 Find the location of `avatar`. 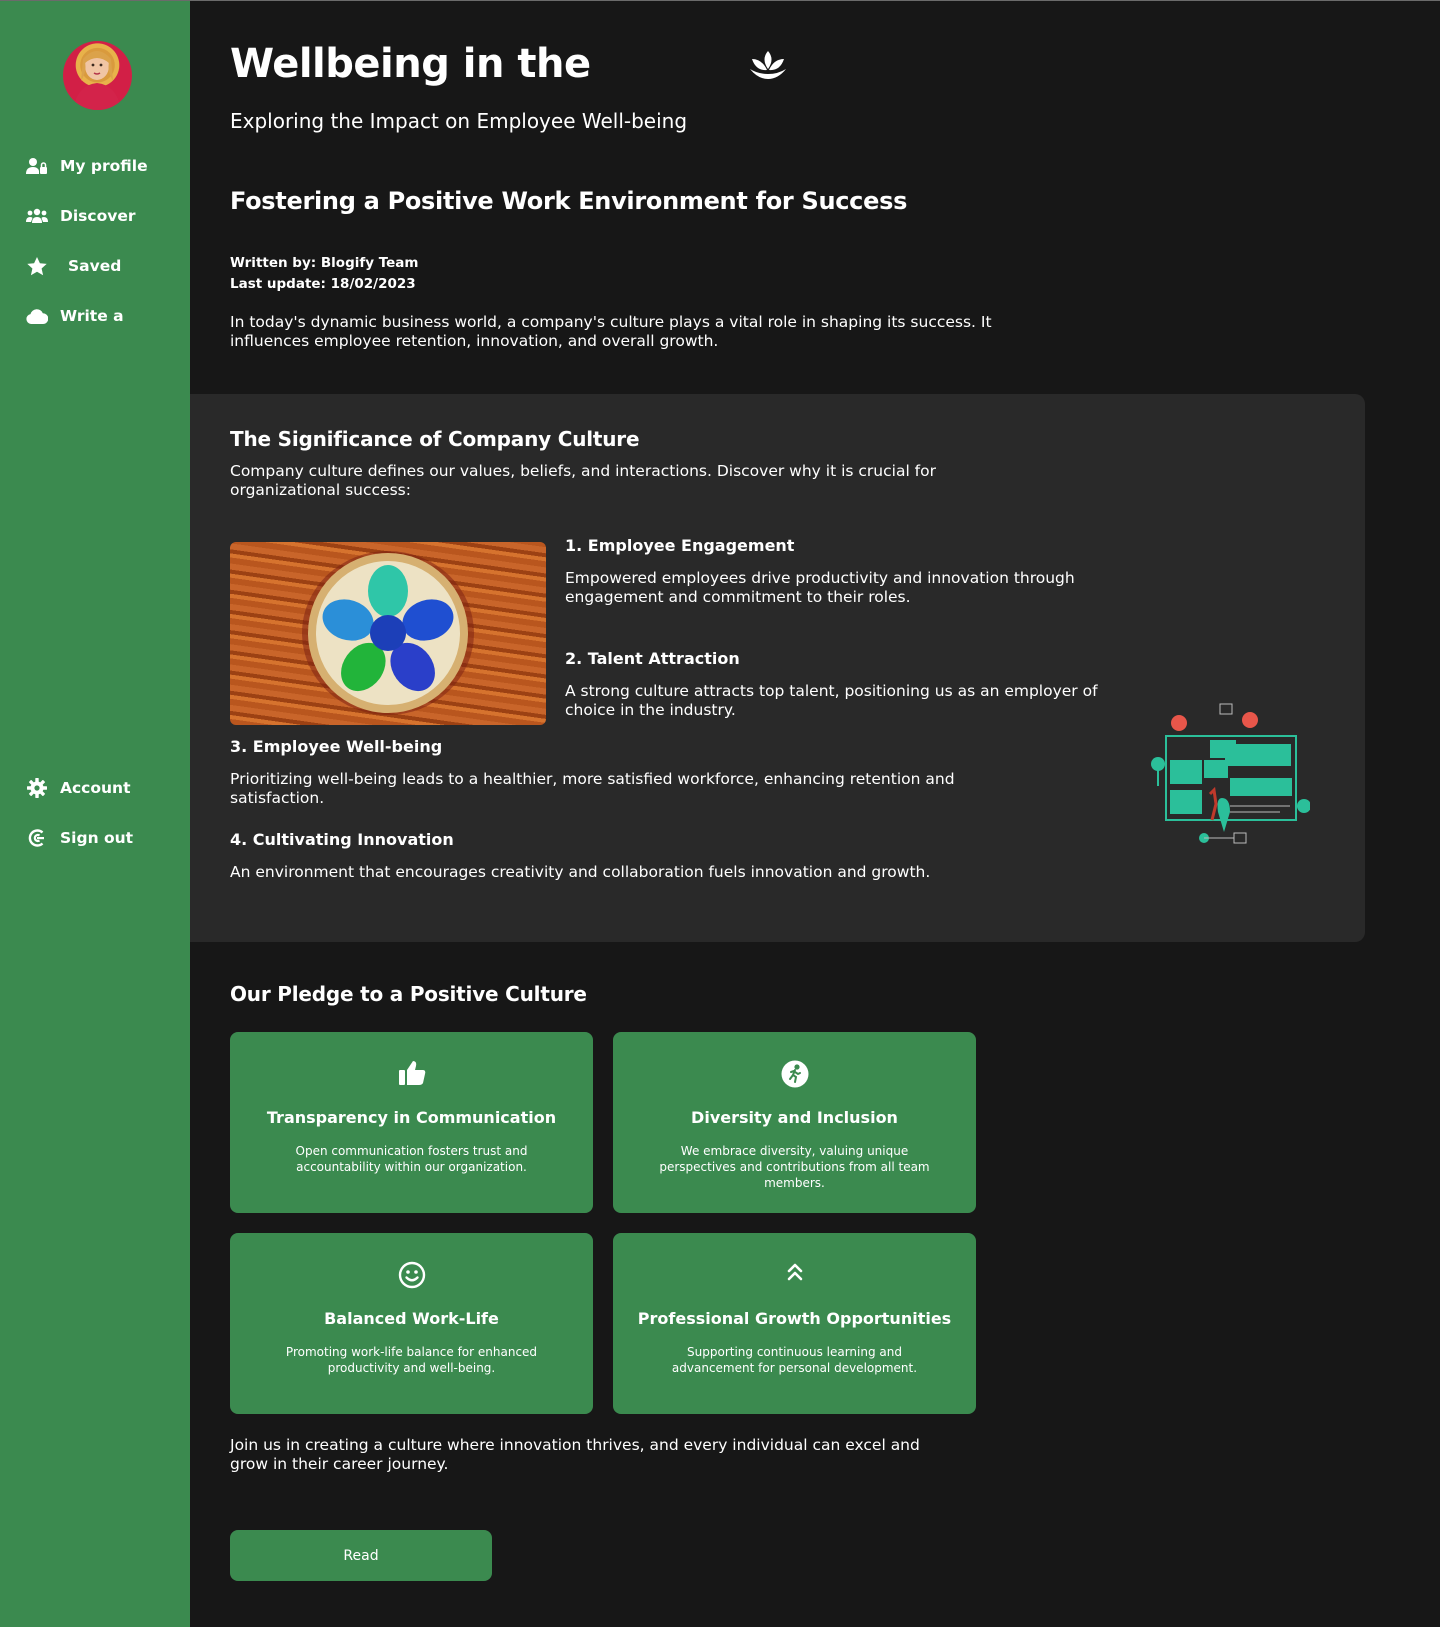

avatar is located at coordinates (97, 75).